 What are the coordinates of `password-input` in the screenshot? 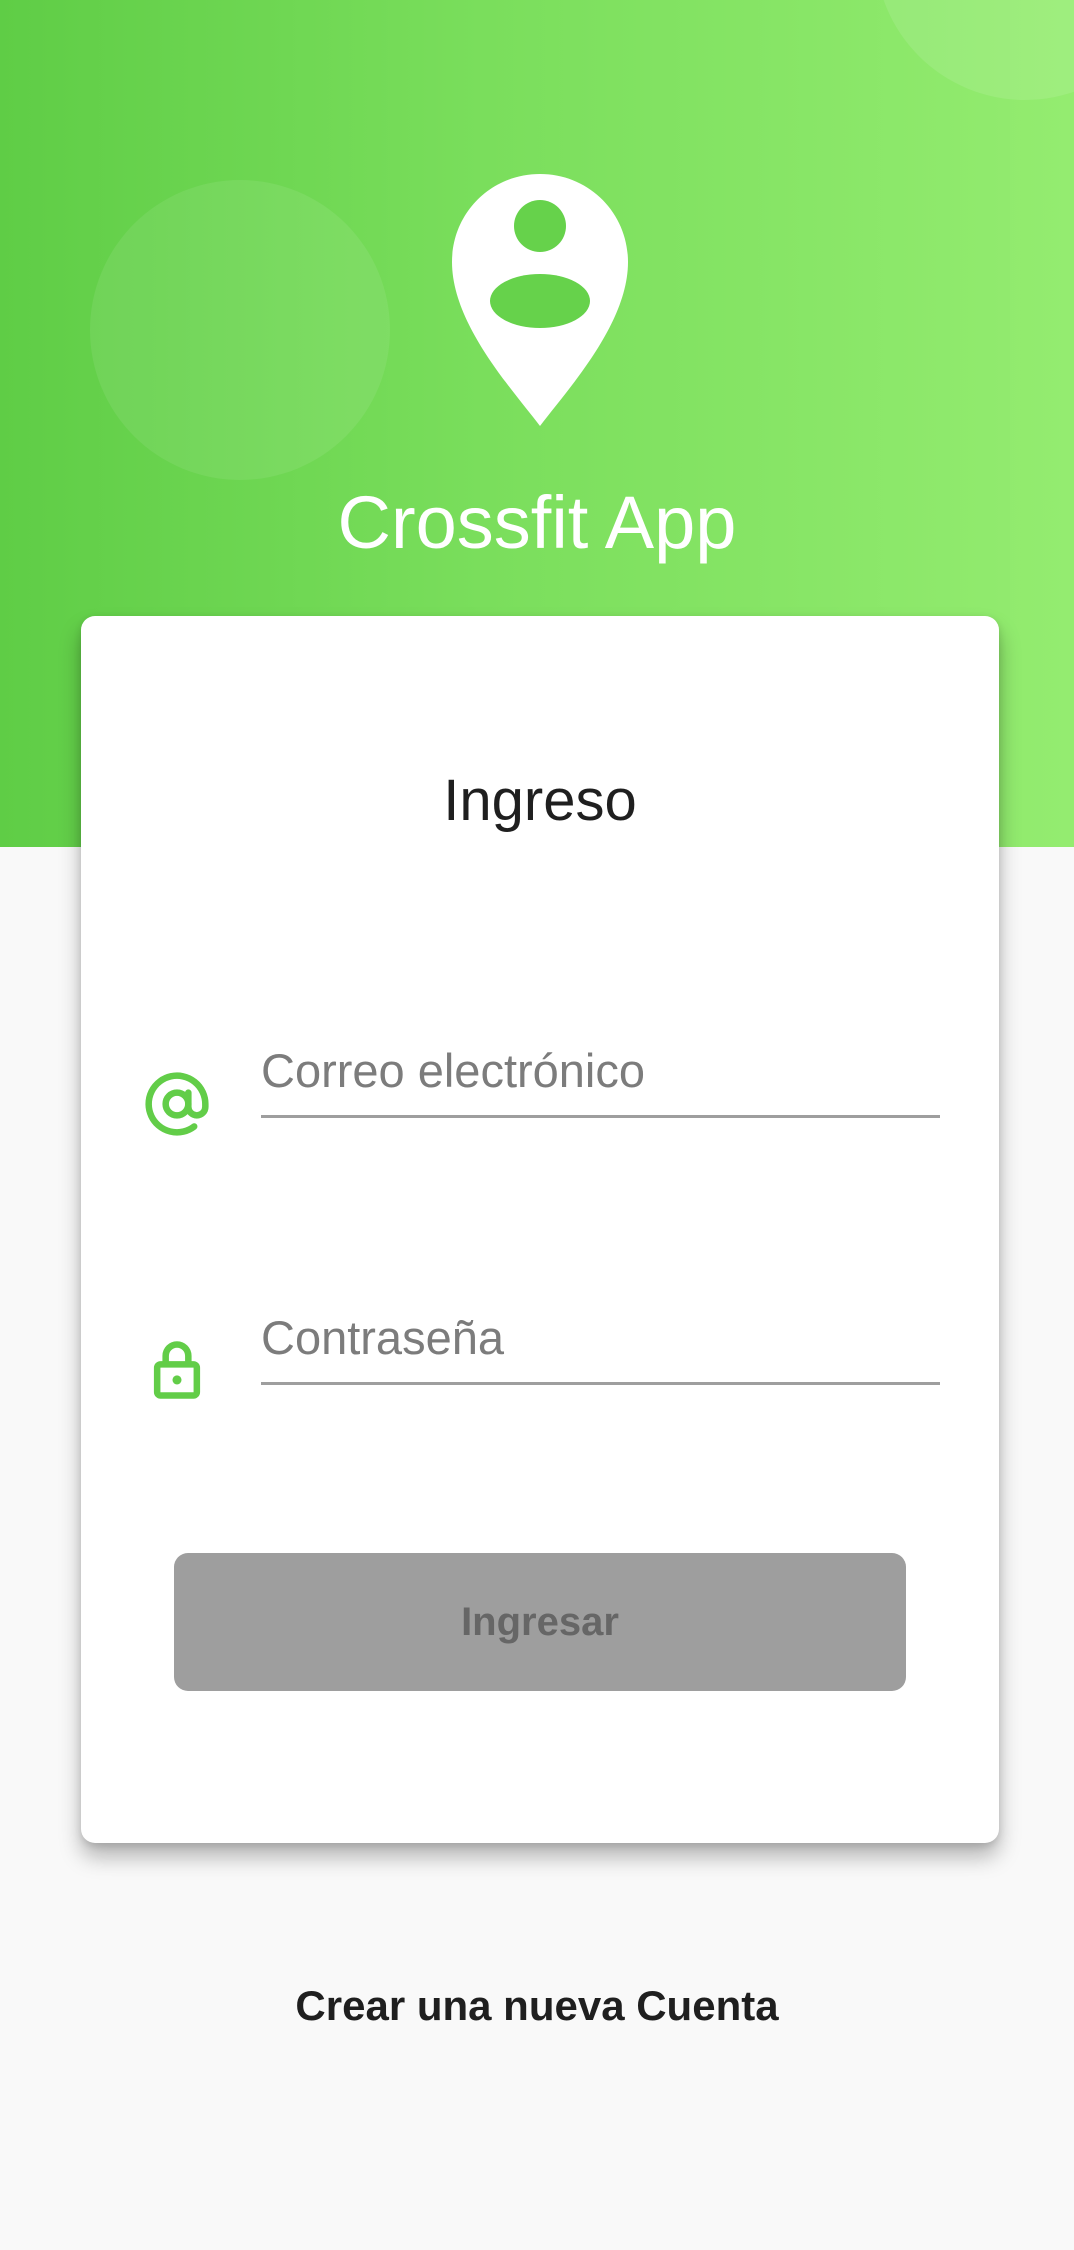 It's located at (600, 1339).